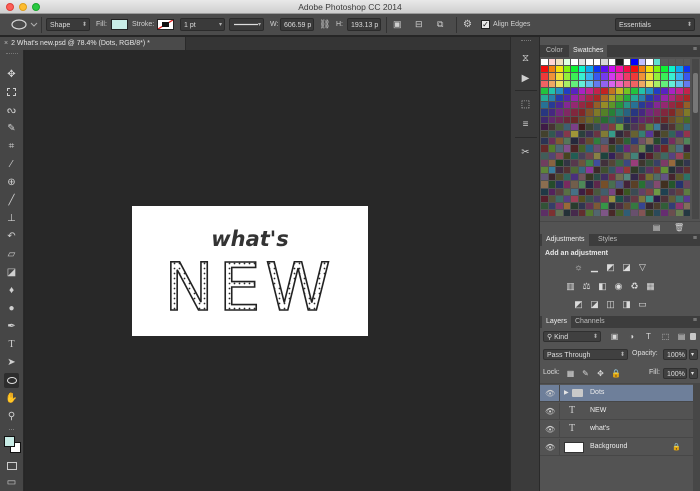 The image size is (700, 491). What do you see at coordinates (695, 238) in the screenshot?
I see `panel-menu-icon: ≡` at bounding box center [695, 238].